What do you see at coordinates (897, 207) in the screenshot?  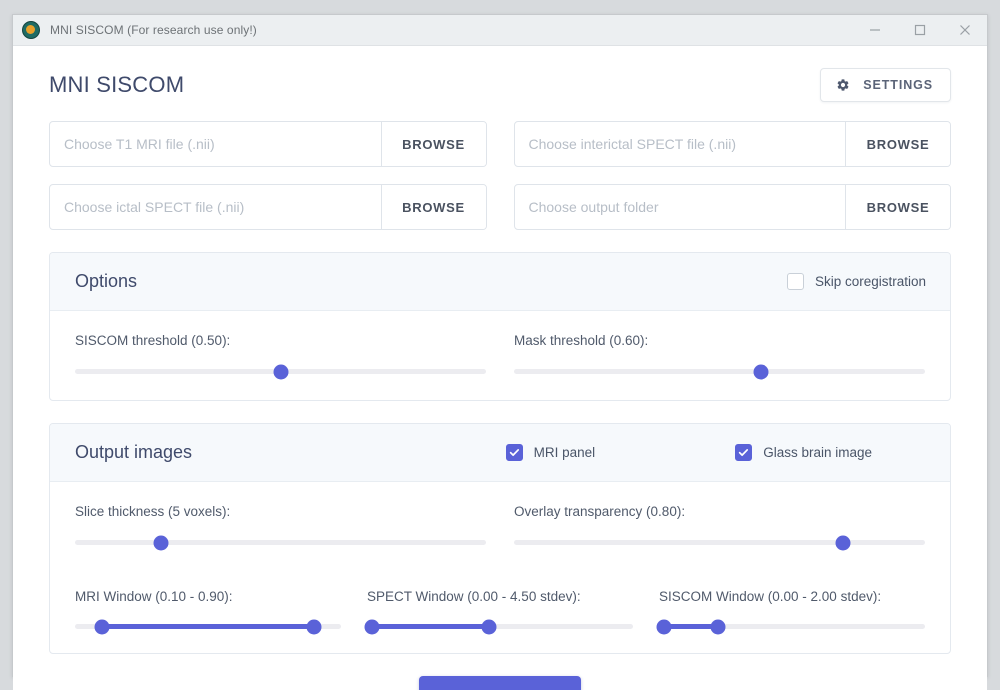 I see `browse-button-output-folder: BROWSE` at bounding box center [897, 207].